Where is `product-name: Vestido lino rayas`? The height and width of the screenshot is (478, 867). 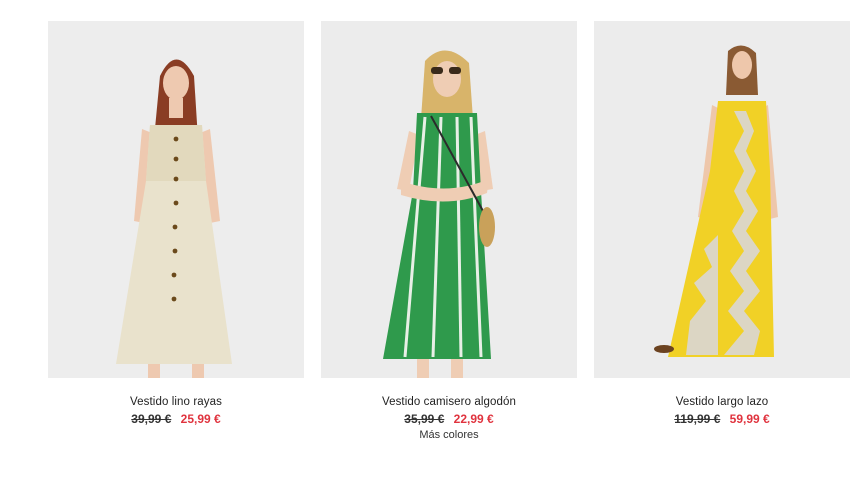
product-name: Vestido lino rayas is located at coordinates (176, 402).